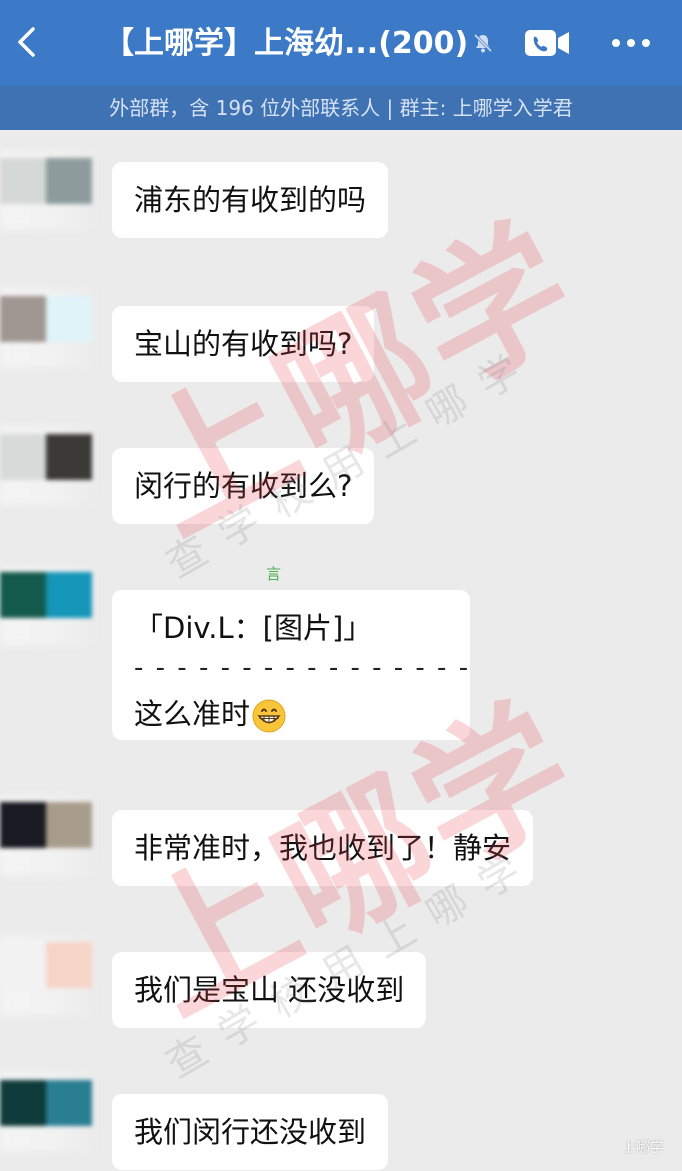  I want to click on message-text: 宝山的有收到吗?, so click(243, 344).